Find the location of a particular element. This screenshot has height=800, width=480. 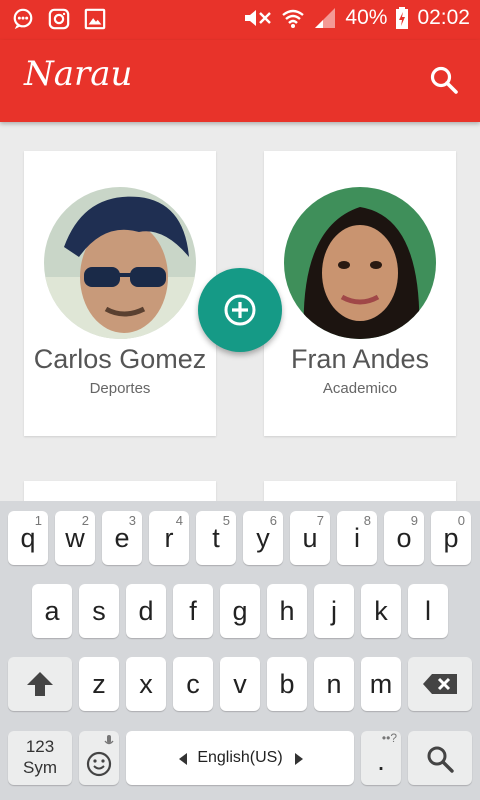

key-d: d is located at coordinates (146, 611).